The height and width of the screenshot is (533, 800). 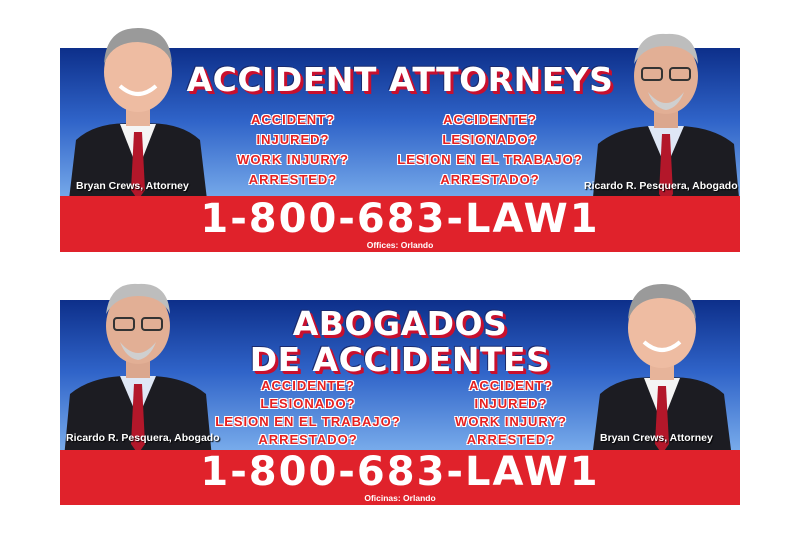 I want to click on offices-label: Oficinas: Orlando, so click(x=400, y=498).